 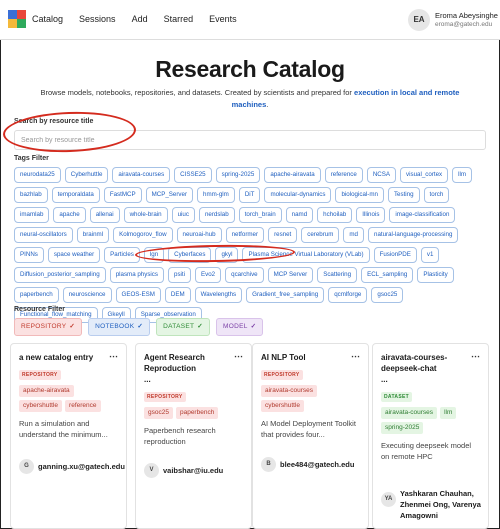 I want to click on tag-chip: torch, so click(x=436, y=195).